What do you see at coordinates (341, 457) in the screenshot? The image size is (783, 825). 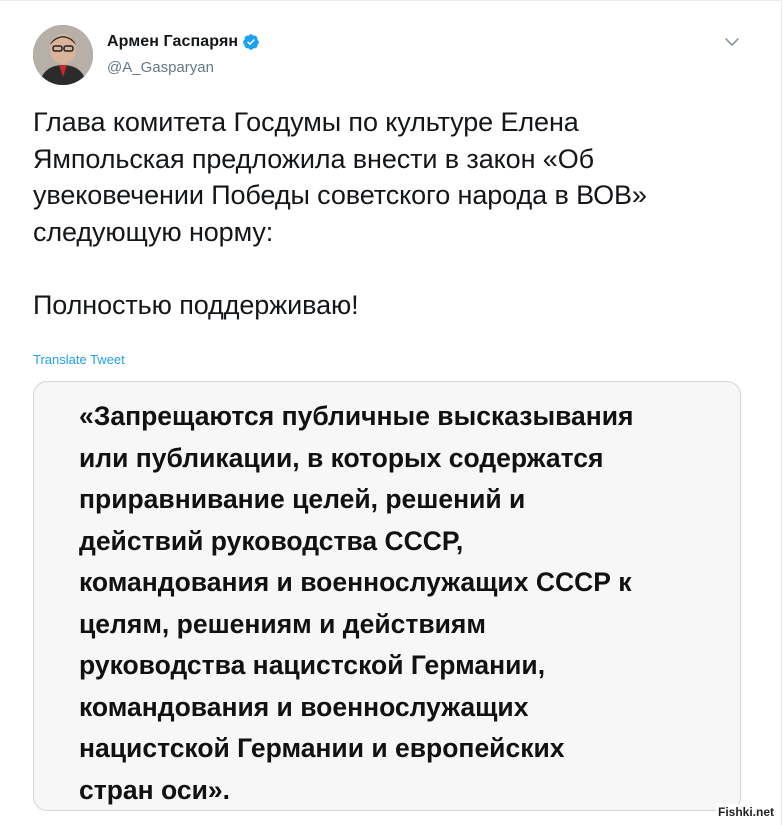 I see `media-quote-line: или публикации, в которых содержатся` at bounding box center [341, 457].